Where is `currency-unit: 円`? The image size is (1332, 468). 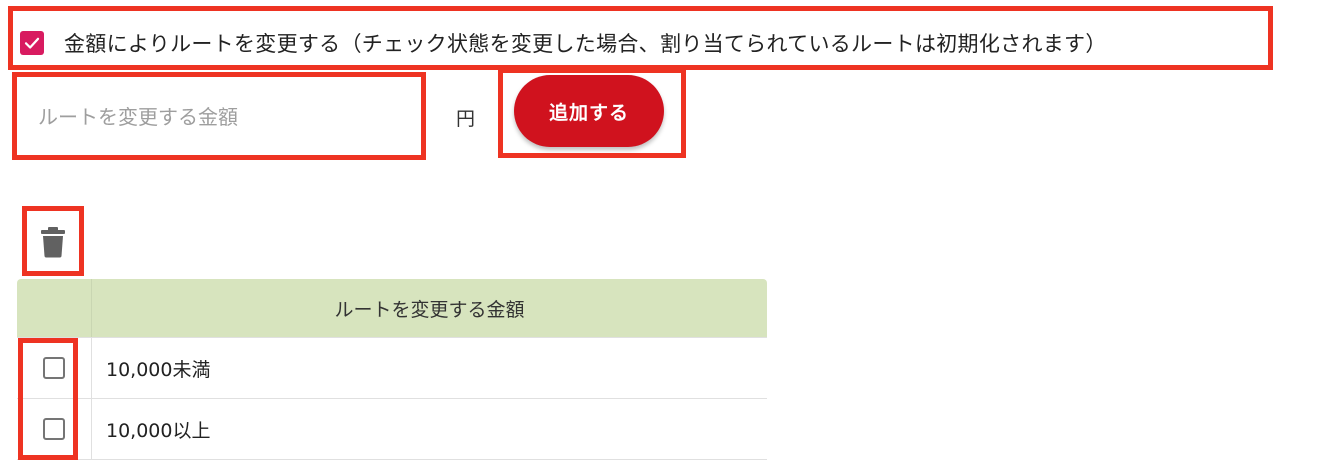 currency-unit: 円 is located at coordinates (466, 119).